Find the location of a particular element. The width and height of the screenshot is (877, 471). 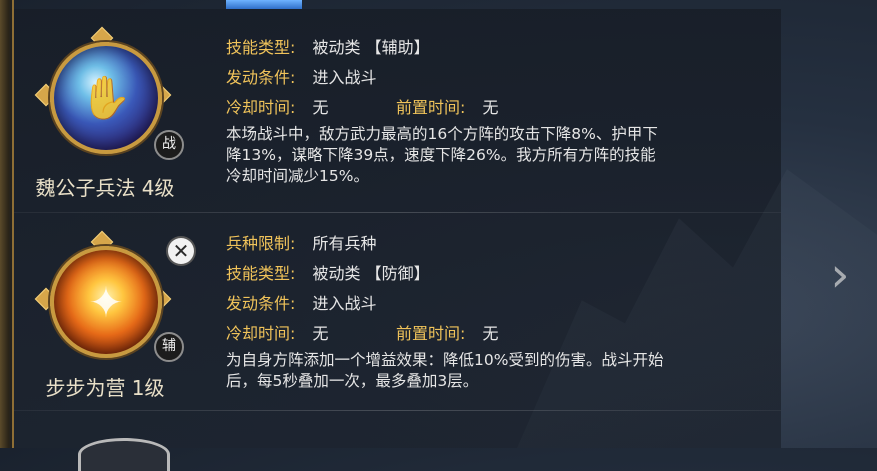

golden-shield-orb-icon: ✦ is located at coordinates (106, 302).